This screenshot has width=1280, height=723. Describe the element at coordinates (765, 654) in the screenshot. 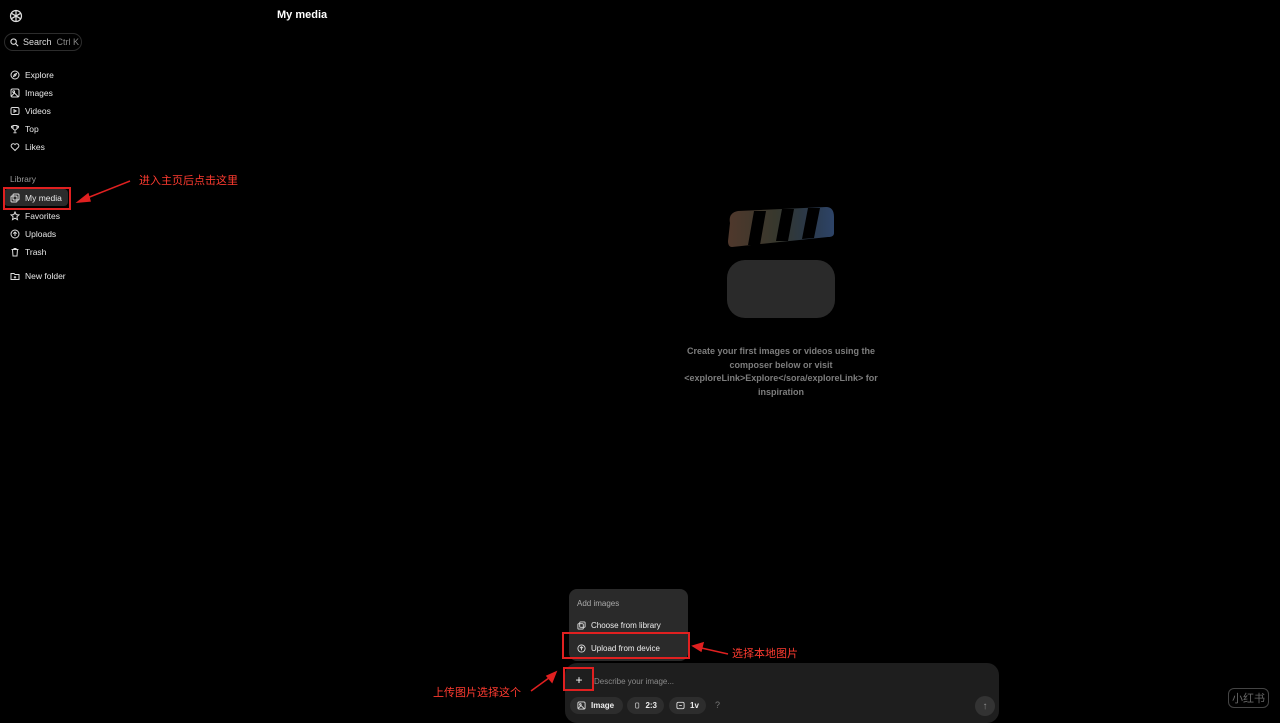

I see `annotation-upload-hint: 选择本地图片` at that location.